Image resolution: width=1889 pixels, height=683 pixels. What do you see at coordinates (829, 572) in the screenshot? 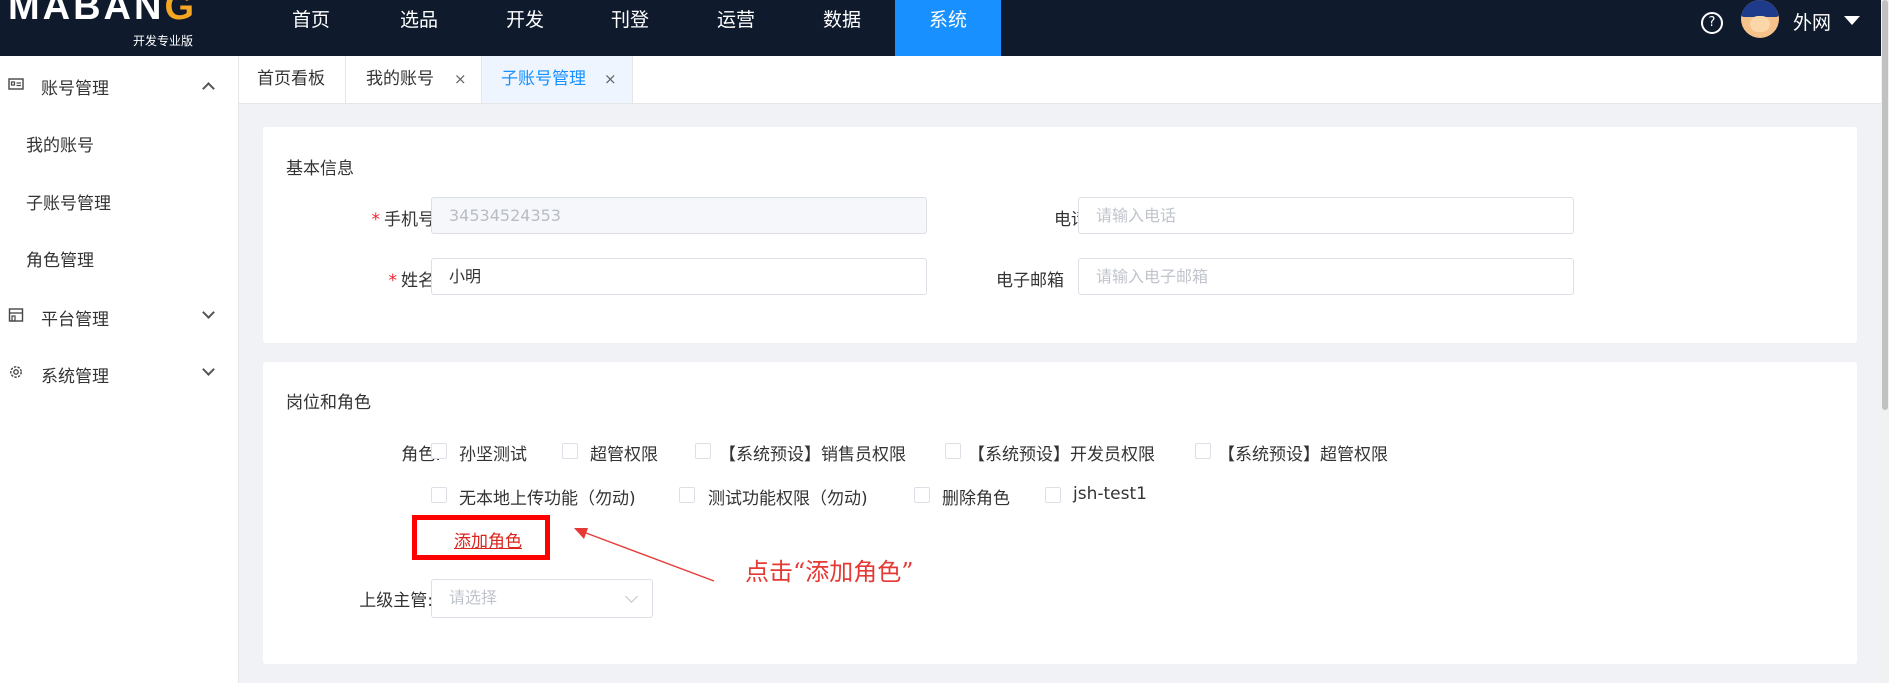
I see `annotation-text: 点击“添加角色”` at bounding box center [829, 572].